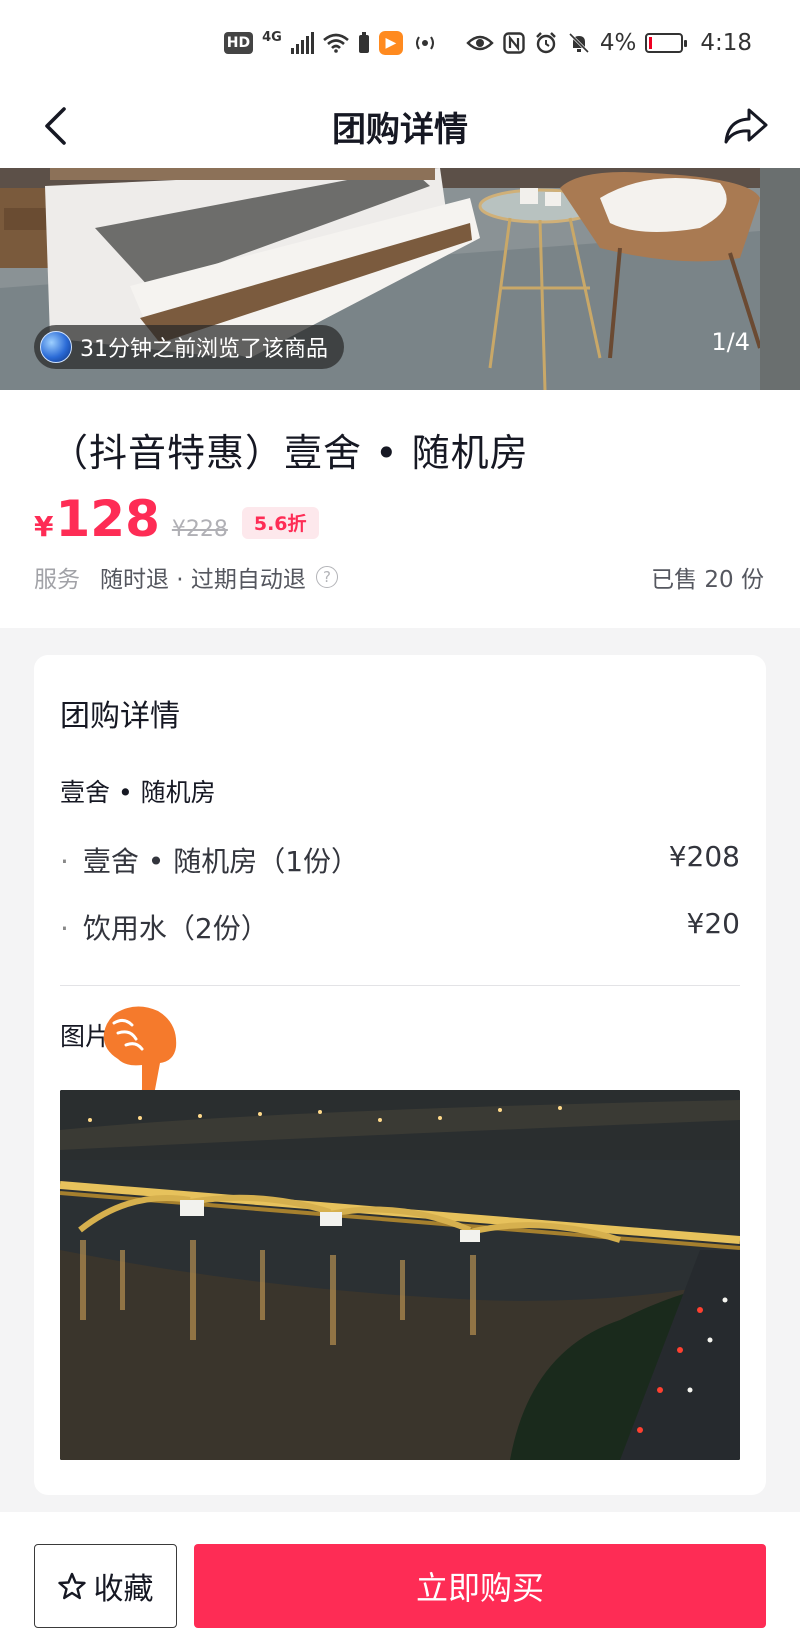 The image size is (800, 1652). Describe the element at coordinates (120, 716) in the screenshot. I see `details-title: 团购详情` at that location.